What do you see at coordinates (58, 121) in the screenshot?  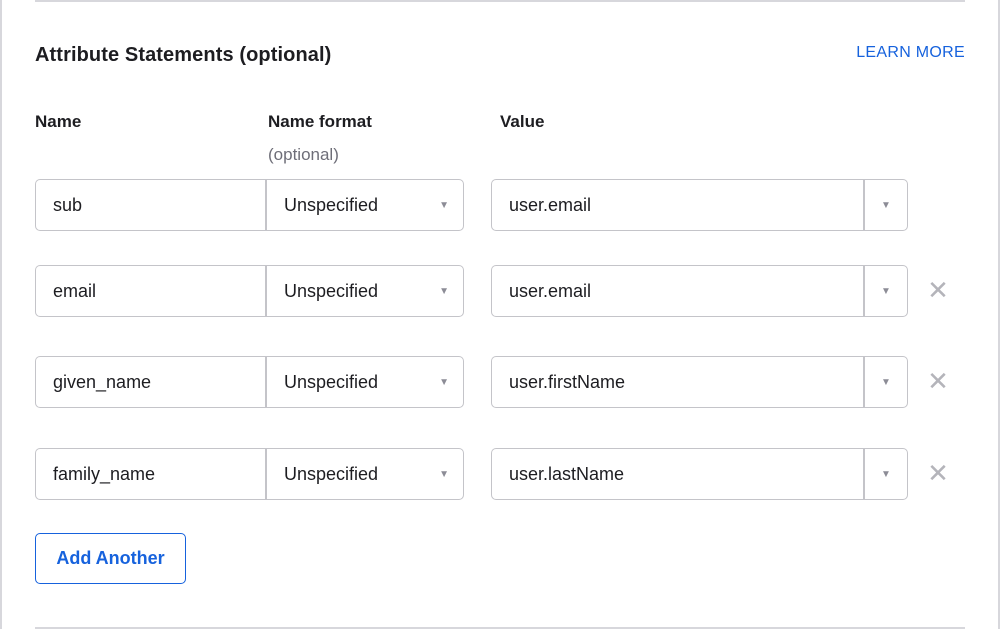 I see `column-header-name: Name` at bounding box center [58, 121].